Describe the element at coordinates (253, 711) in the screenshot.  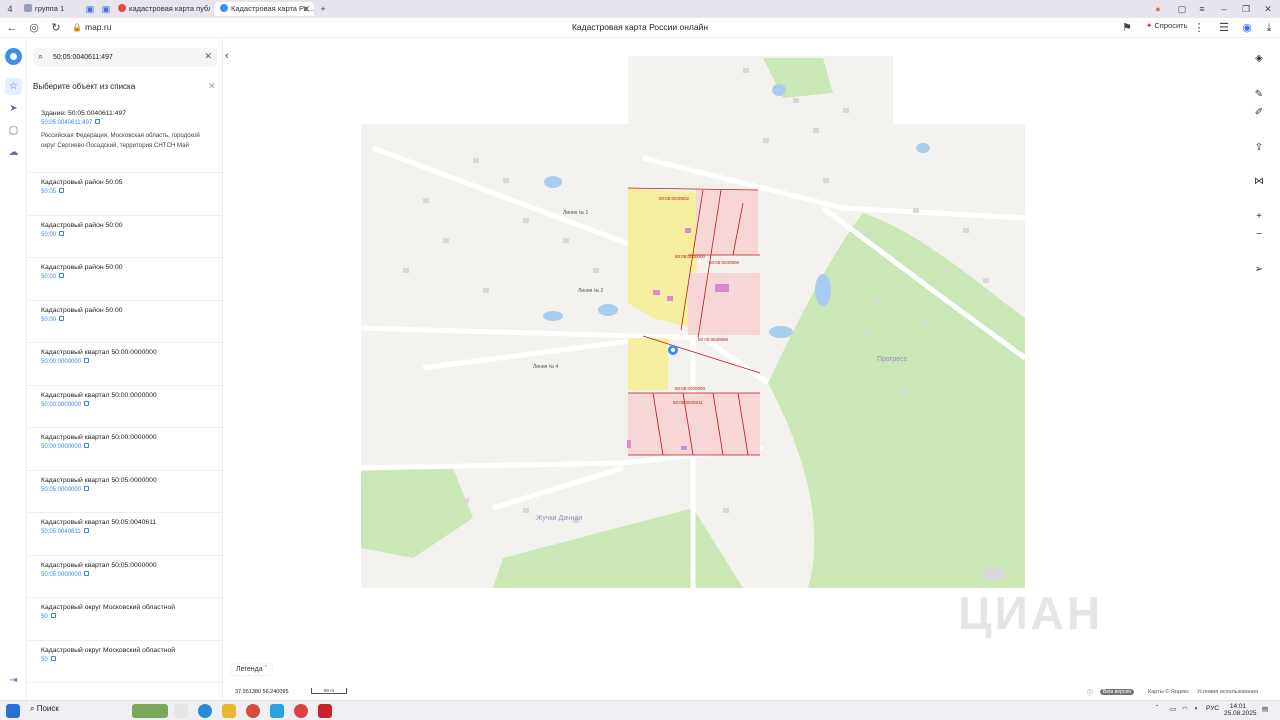
I see `chrome-icon` at that location.